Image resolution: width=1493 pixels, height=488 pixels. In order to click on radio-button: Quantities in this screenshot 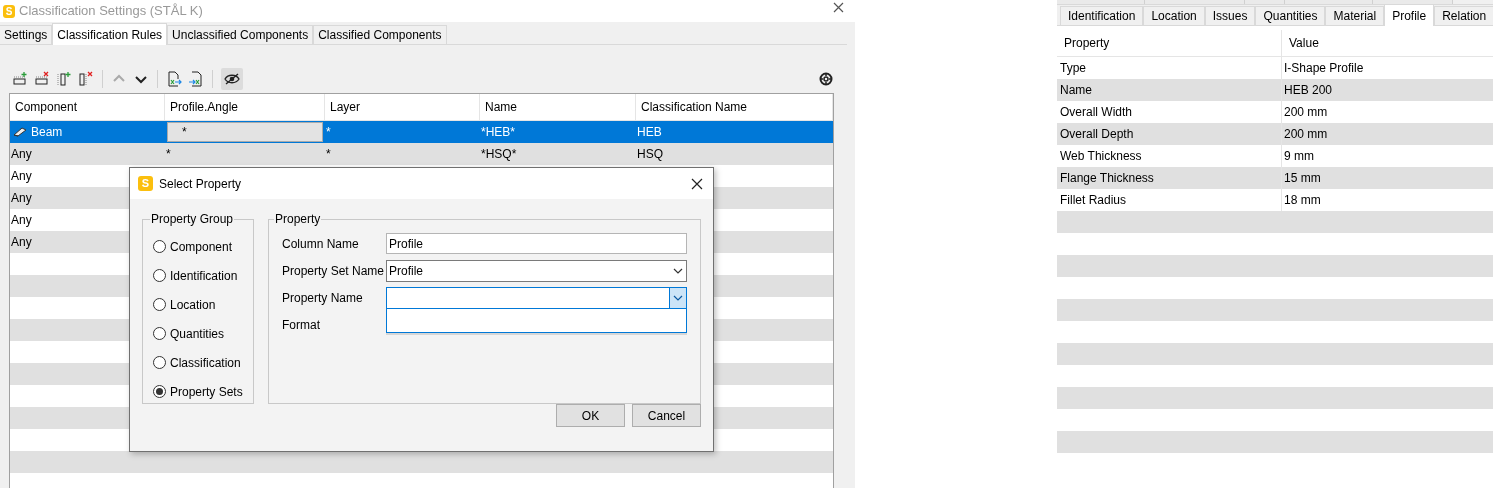, I will do `click(198, 333)`.